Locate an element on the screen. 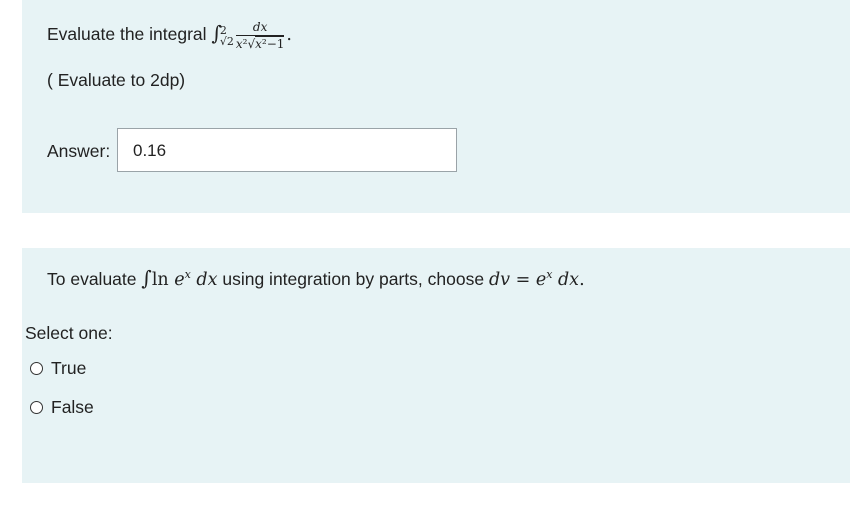  question-2-middle: using integration by parts, choose is located at coordinates (353, 279).